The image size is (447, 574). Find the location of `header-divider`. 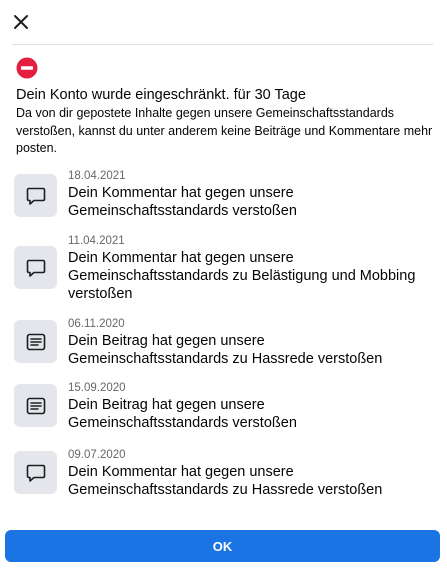

header-divider is located at coordinates (222, 44).